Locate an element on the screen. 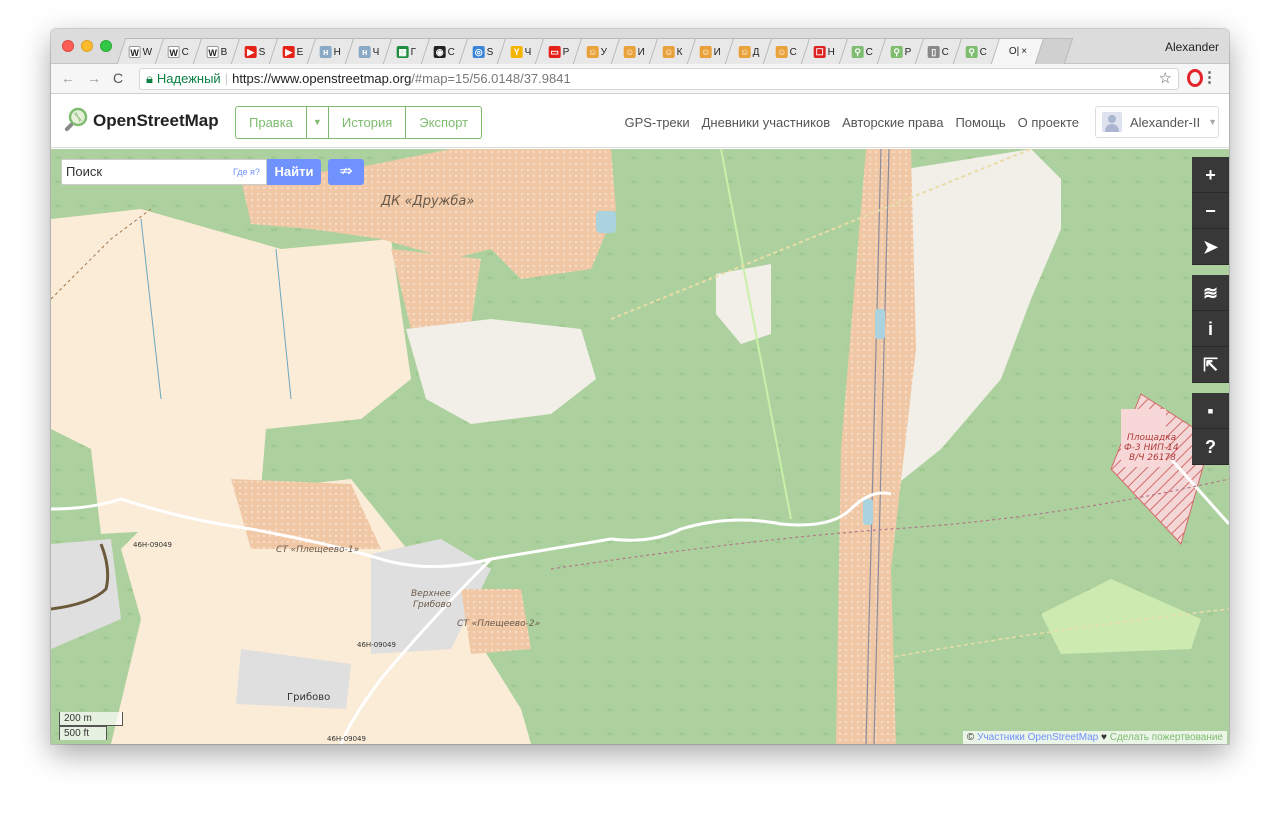 This screenshot has width=1280, height=817. maximize-window-button is located at coordinates (106, 46).